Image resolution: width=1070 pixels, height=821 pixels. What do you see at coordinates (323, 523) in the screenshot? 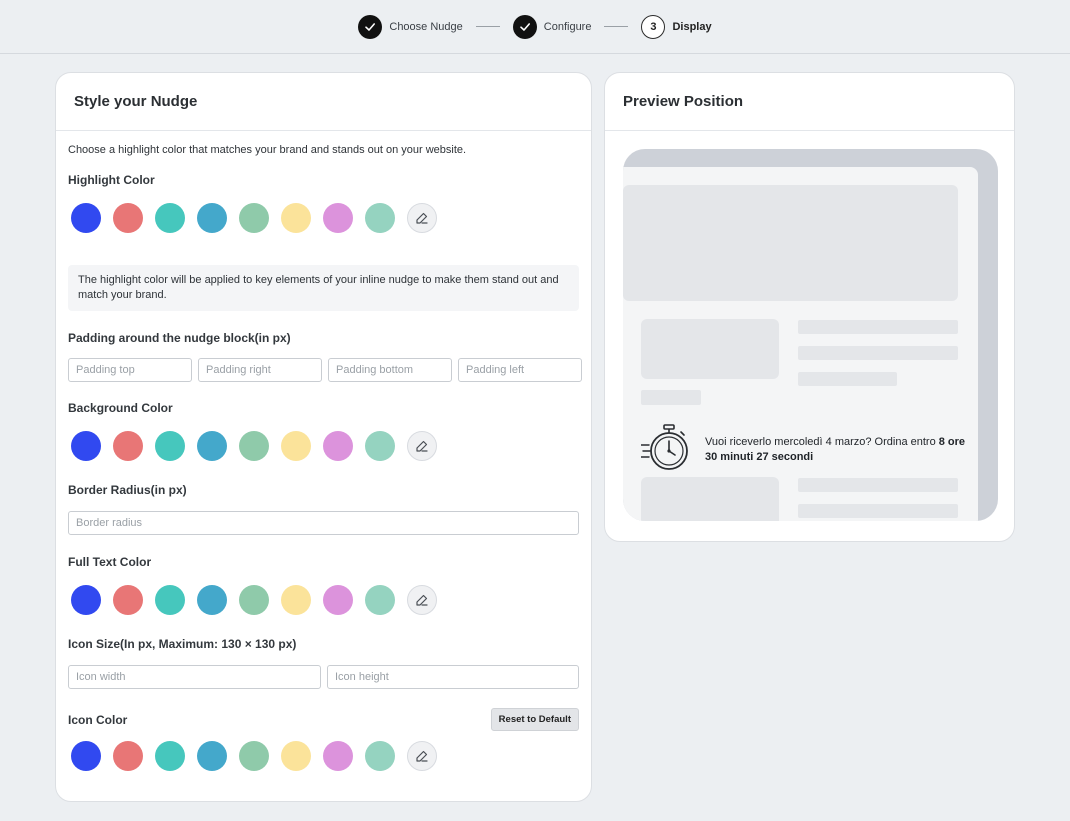
I see `border-radius-input` at bounding box center [323, 523].